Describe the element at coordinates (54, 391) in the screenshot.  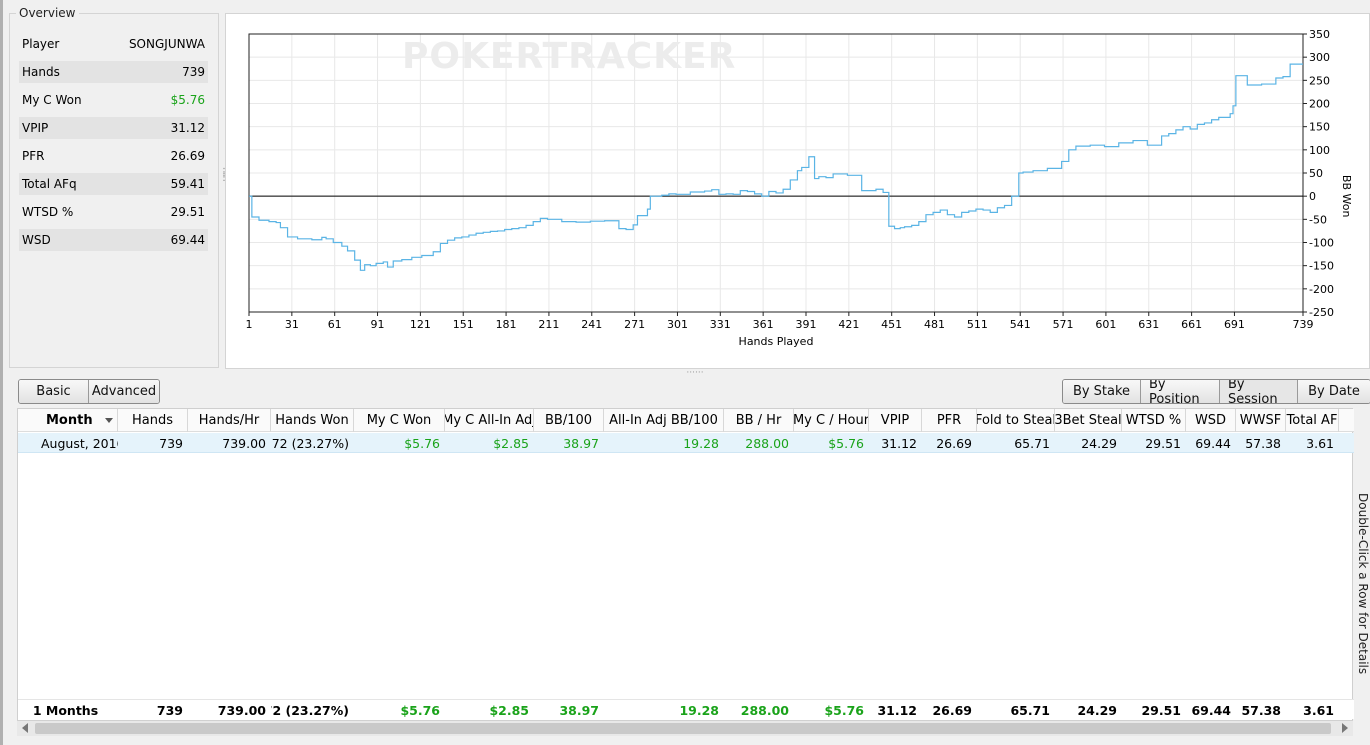
I see `tab-basic: Basic` at that location.